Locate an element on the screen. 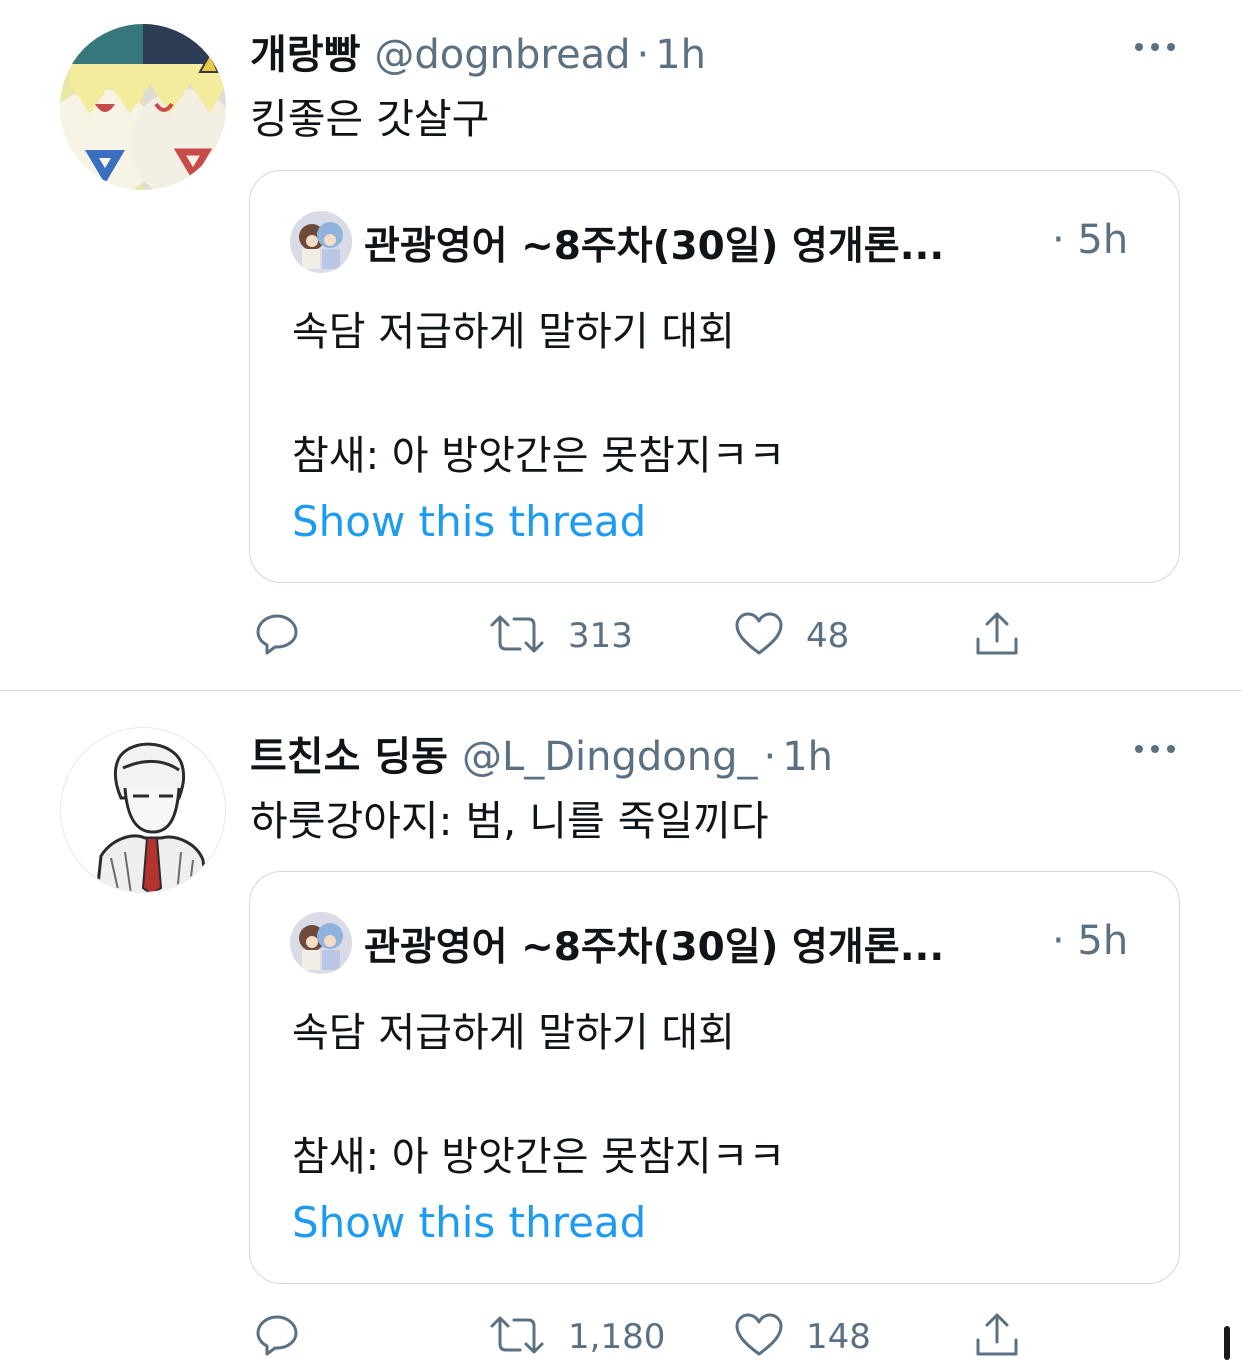  like-count: 148 is located at coordinates (838, 1337).